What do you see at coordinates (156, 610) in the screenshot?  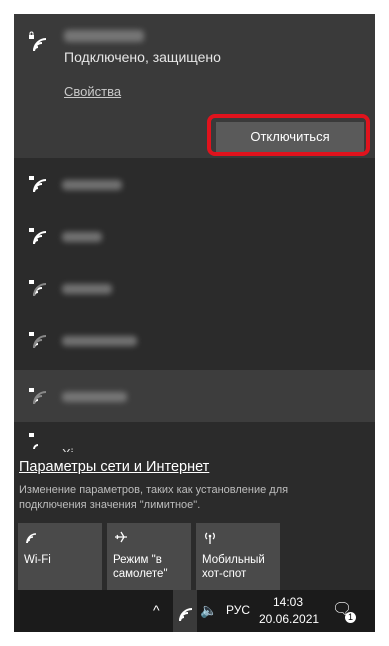 I see `chevron-up-icon: ^` at bounding box center [156, 610].